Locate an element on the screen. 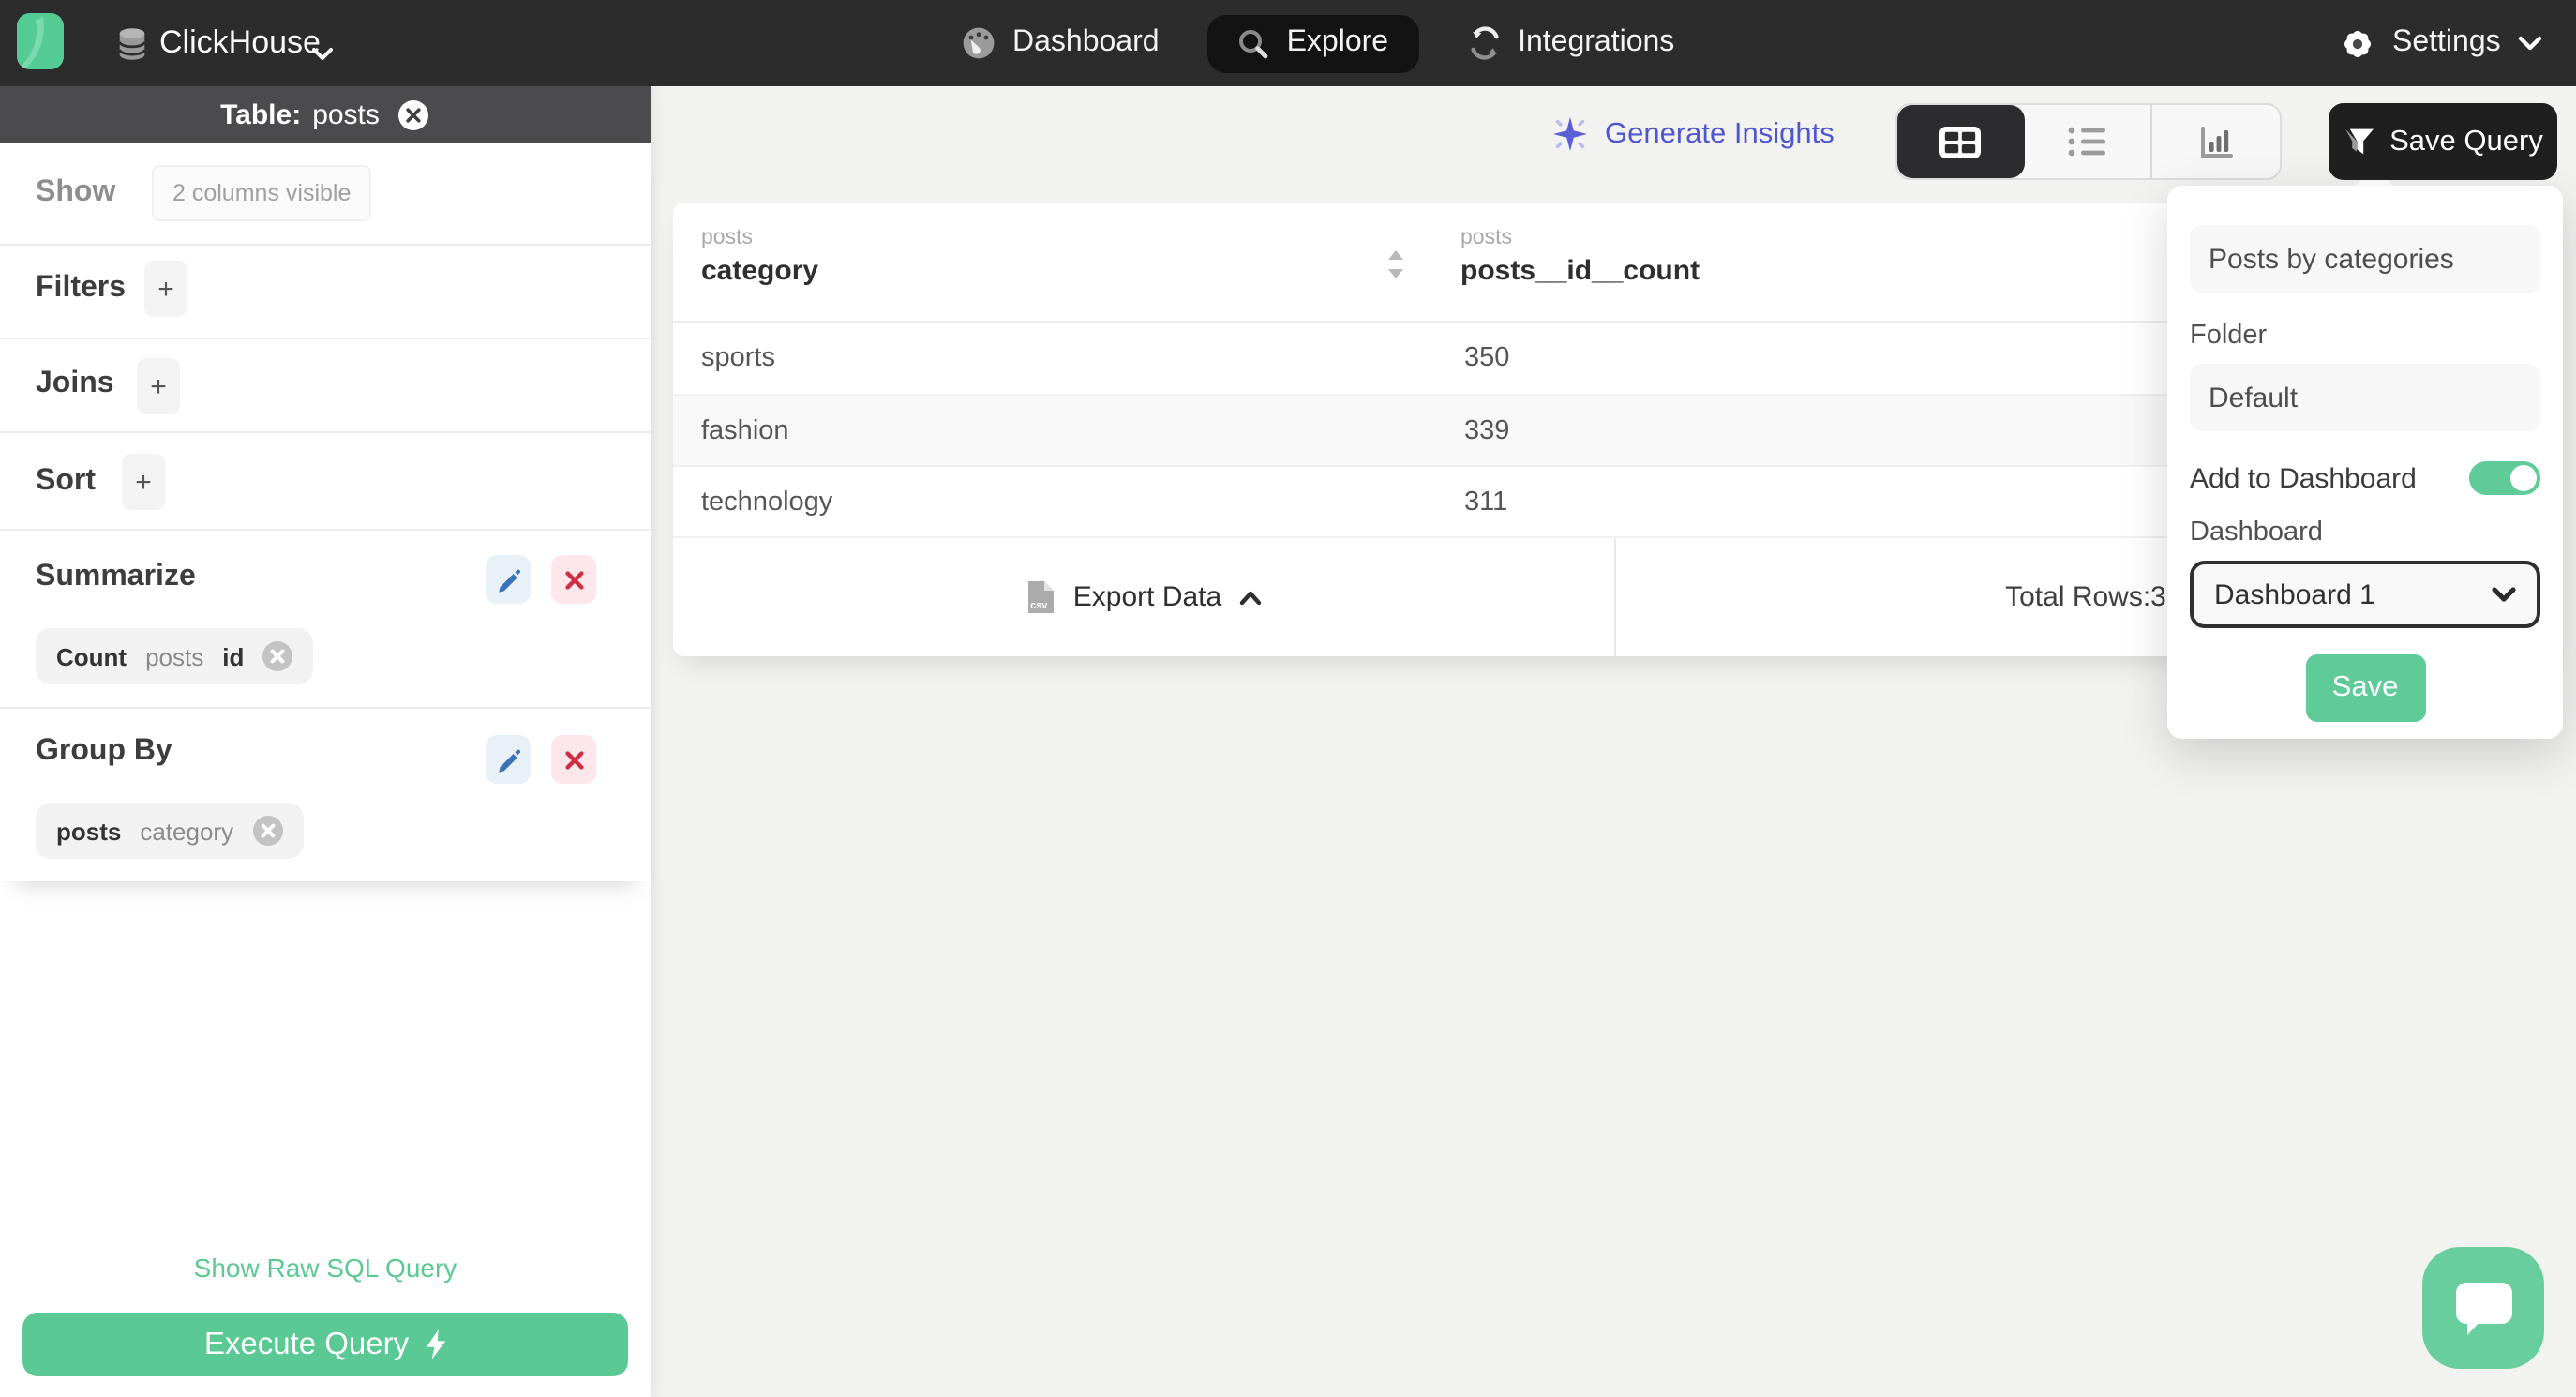 This screenshot has height=1397, width=2576. settings-label: Settings is located at coordinates (2447, 42).